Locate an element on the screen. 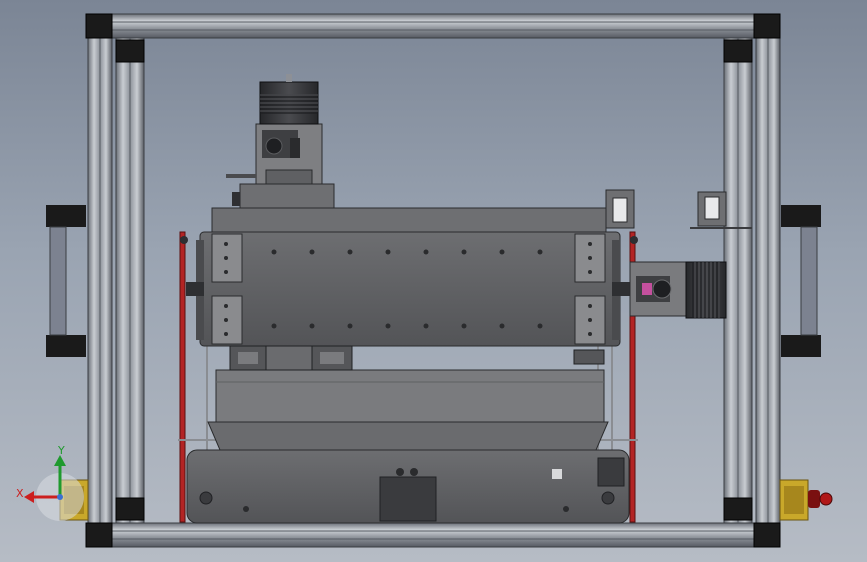 This screenshot has width=867, height=562. gantry-beam is located at coordinates (409, 277).